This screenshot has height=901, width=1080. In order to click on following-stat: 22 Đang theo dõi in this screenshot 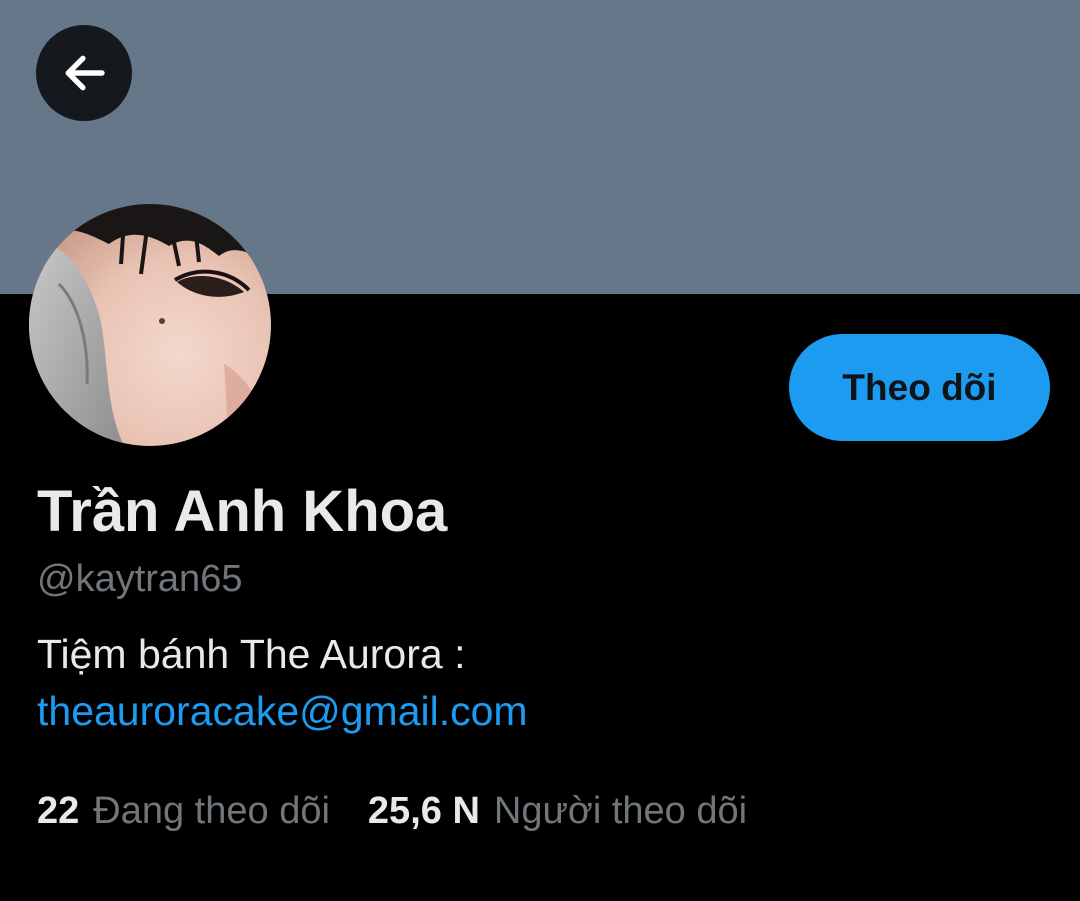, I will do `click(183, 811)`.